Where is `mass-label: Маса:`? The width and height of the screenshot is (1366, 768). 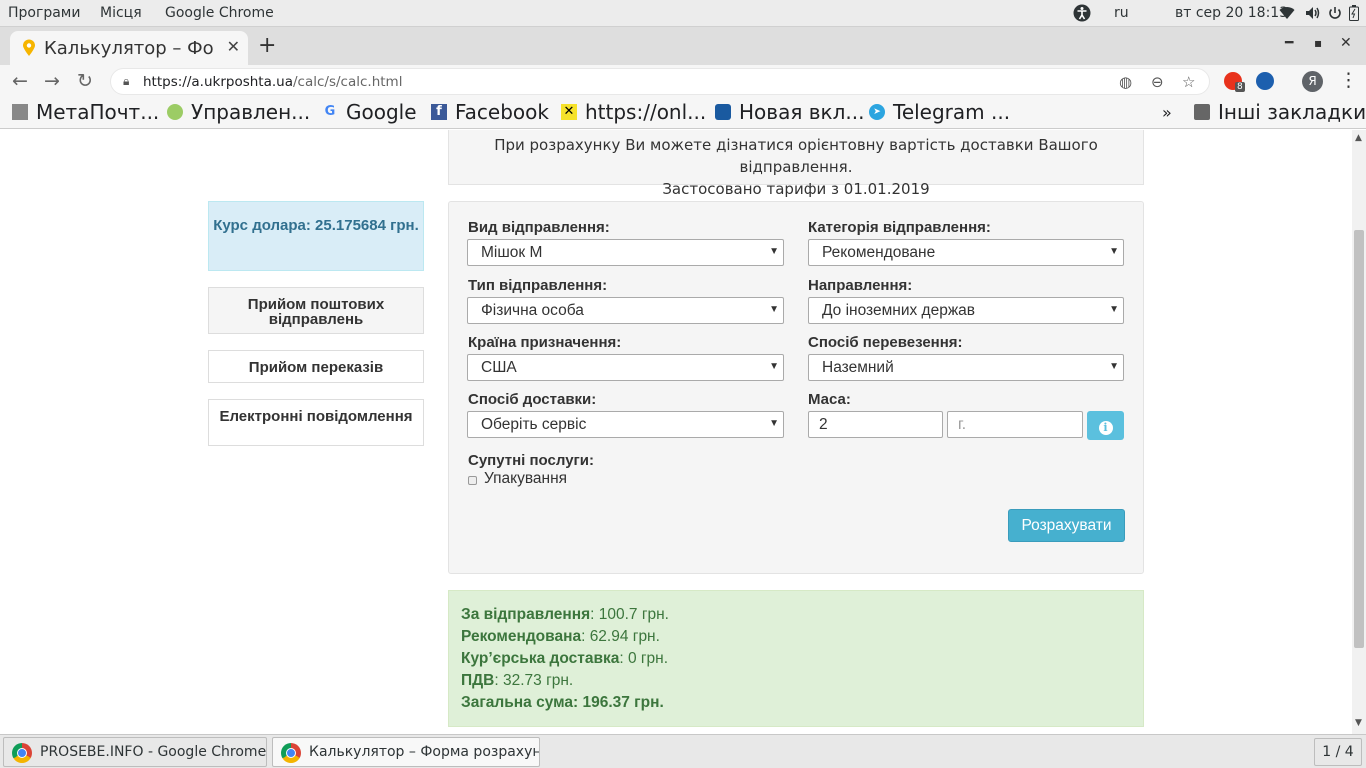 mass-label: Маса: is located at coordinates (829, 399).